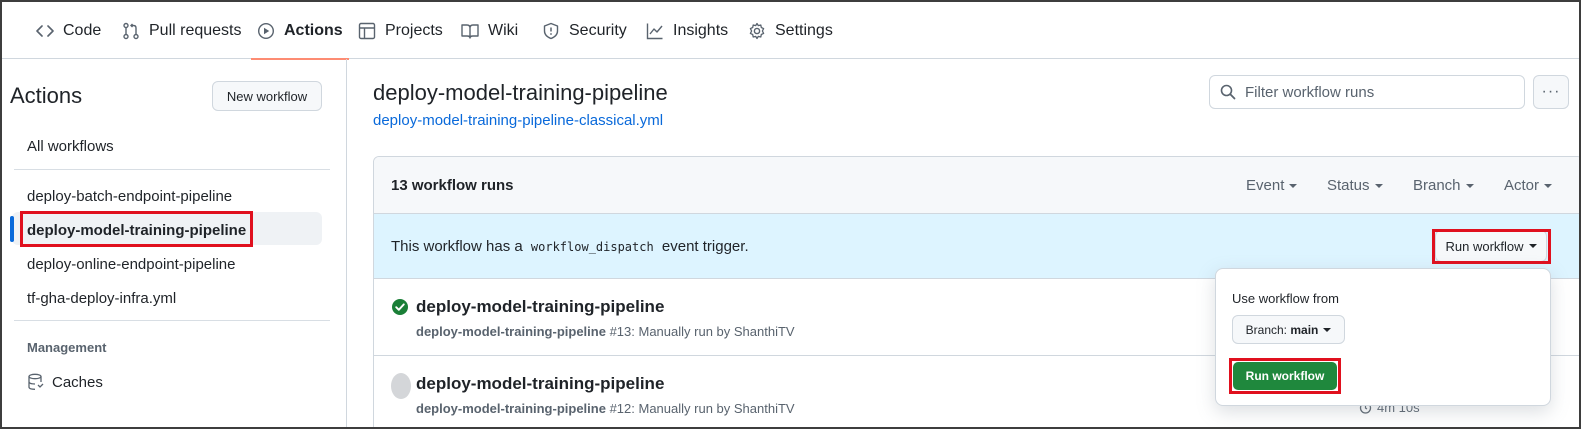  I want to click on tab-insights: Insights, so click(687, 30).